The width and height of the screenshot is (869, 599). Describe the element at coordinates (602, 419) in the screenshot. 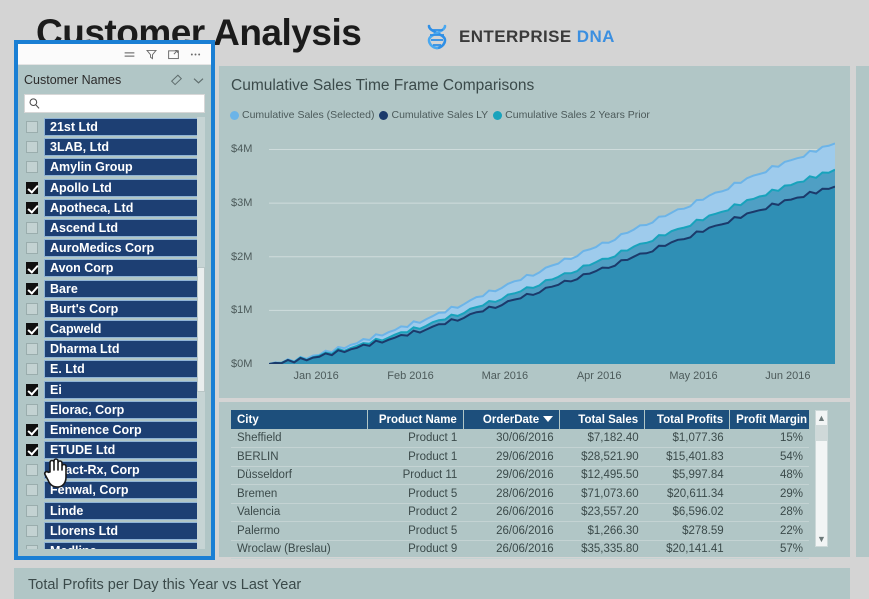

I see `table-column-header: Total Sales` at that location.